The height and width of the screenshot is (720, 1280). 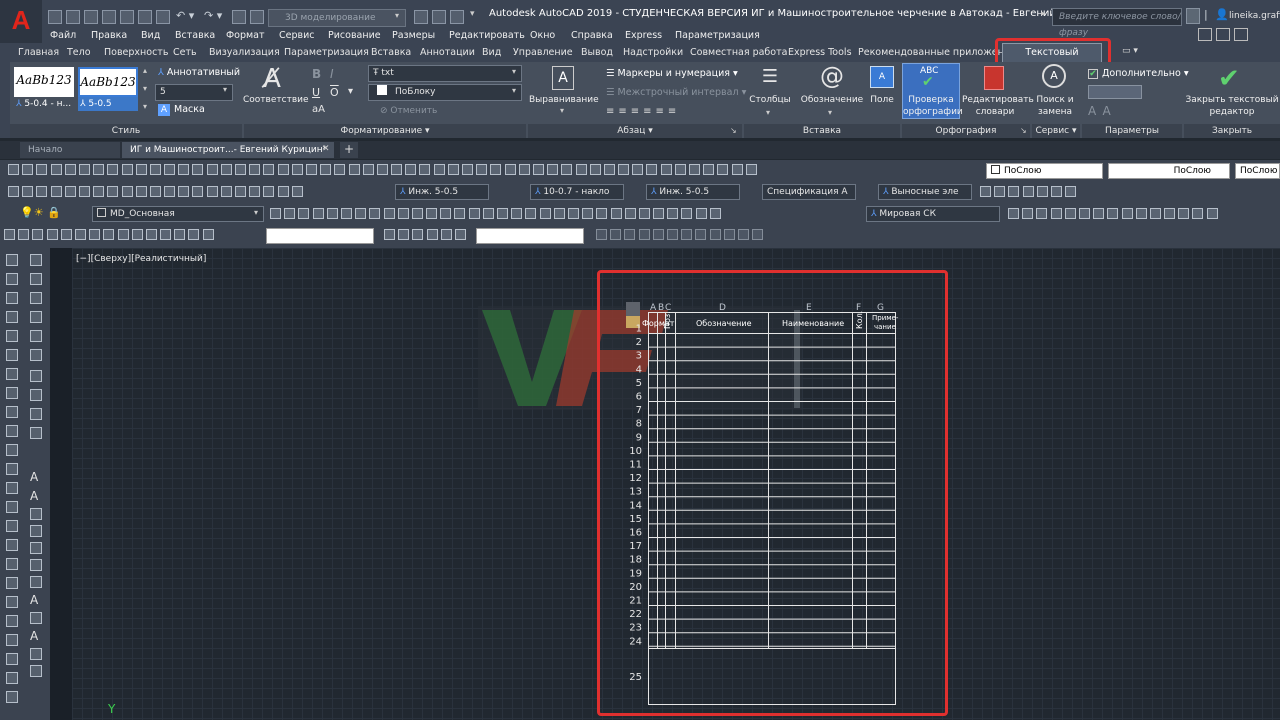 What do you see at coordinates (150, 35) in the screenshot?
I see `menu-view: Вид` at bounding box center [150, 35].